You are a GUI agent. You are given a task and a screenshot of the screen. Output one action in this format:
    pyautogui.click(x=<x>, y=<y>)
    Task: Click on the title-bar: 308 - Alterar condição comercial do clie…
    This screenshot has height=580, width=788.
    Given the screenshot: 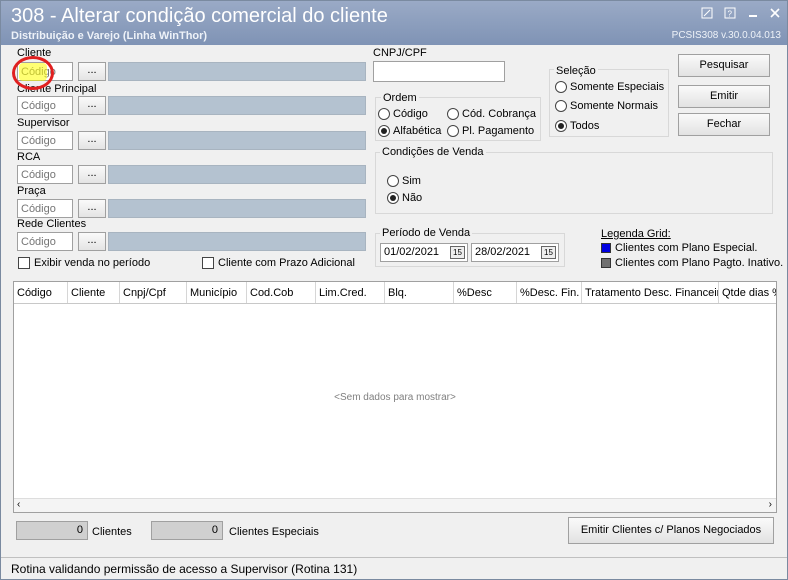 What is the action you would take?
    pyautogui.click(x=394, y=23)
    